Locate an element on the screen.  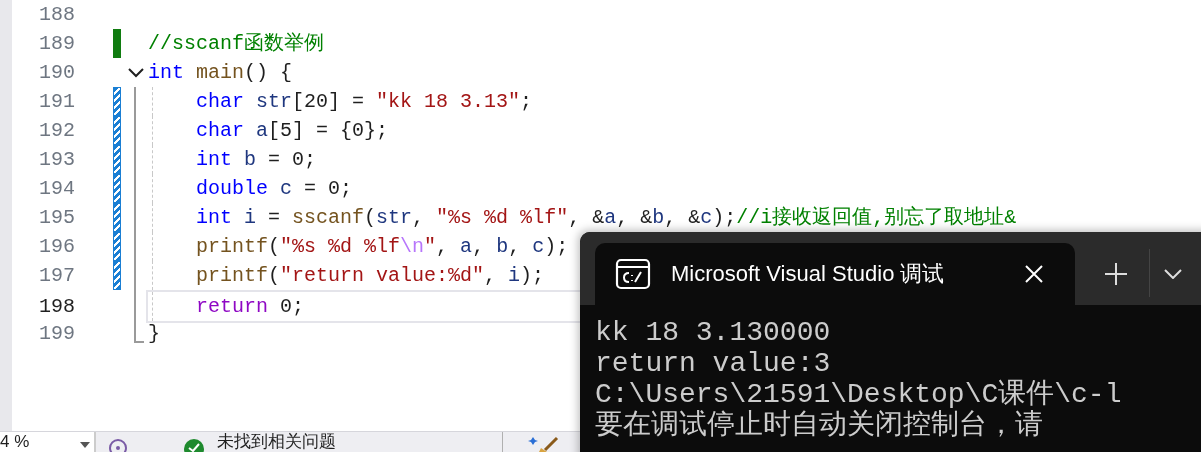
code-line: printf("return value:%d", i); is located at coordinates (370, 276).